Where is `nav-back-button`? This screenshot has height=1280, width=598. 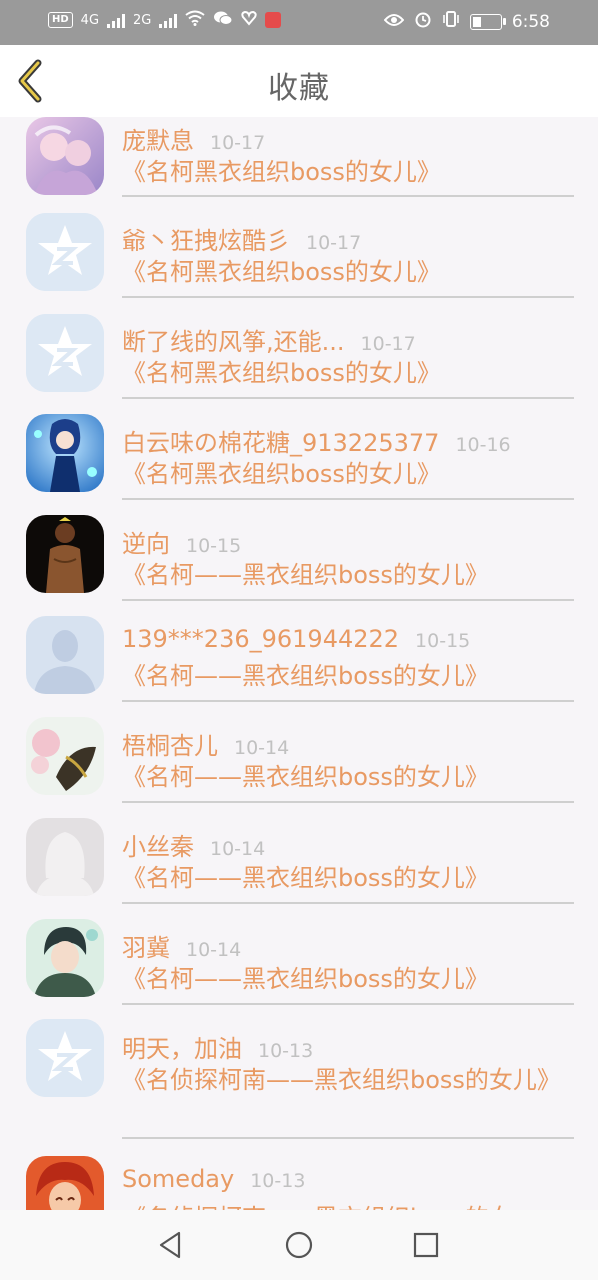 nav-back-button is located at coordinates (171, 1245).